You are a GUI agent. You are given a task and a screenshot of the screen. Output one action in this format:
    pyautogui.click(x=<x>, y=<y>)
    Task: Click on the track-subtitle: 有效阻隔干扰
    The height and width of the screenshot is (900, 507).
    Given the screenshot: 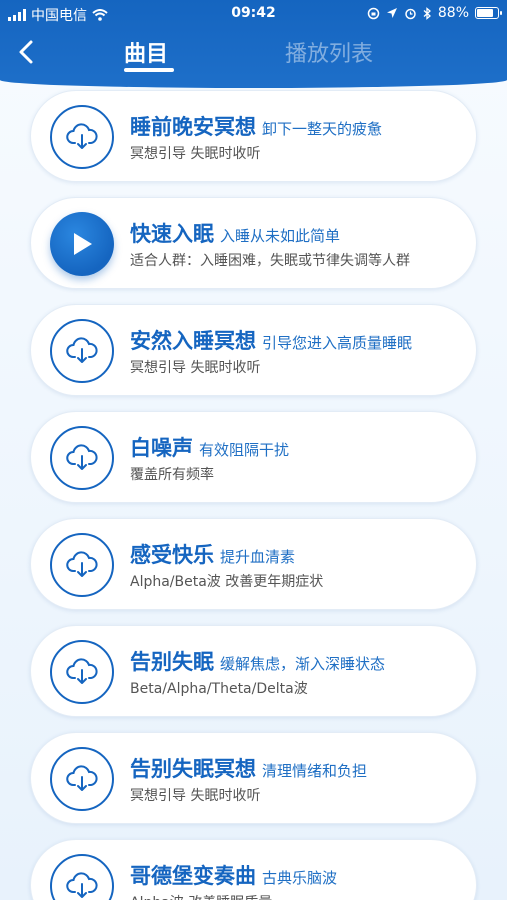 What is the action you would take?
    pyautogui.click(x=244, y=450)
    